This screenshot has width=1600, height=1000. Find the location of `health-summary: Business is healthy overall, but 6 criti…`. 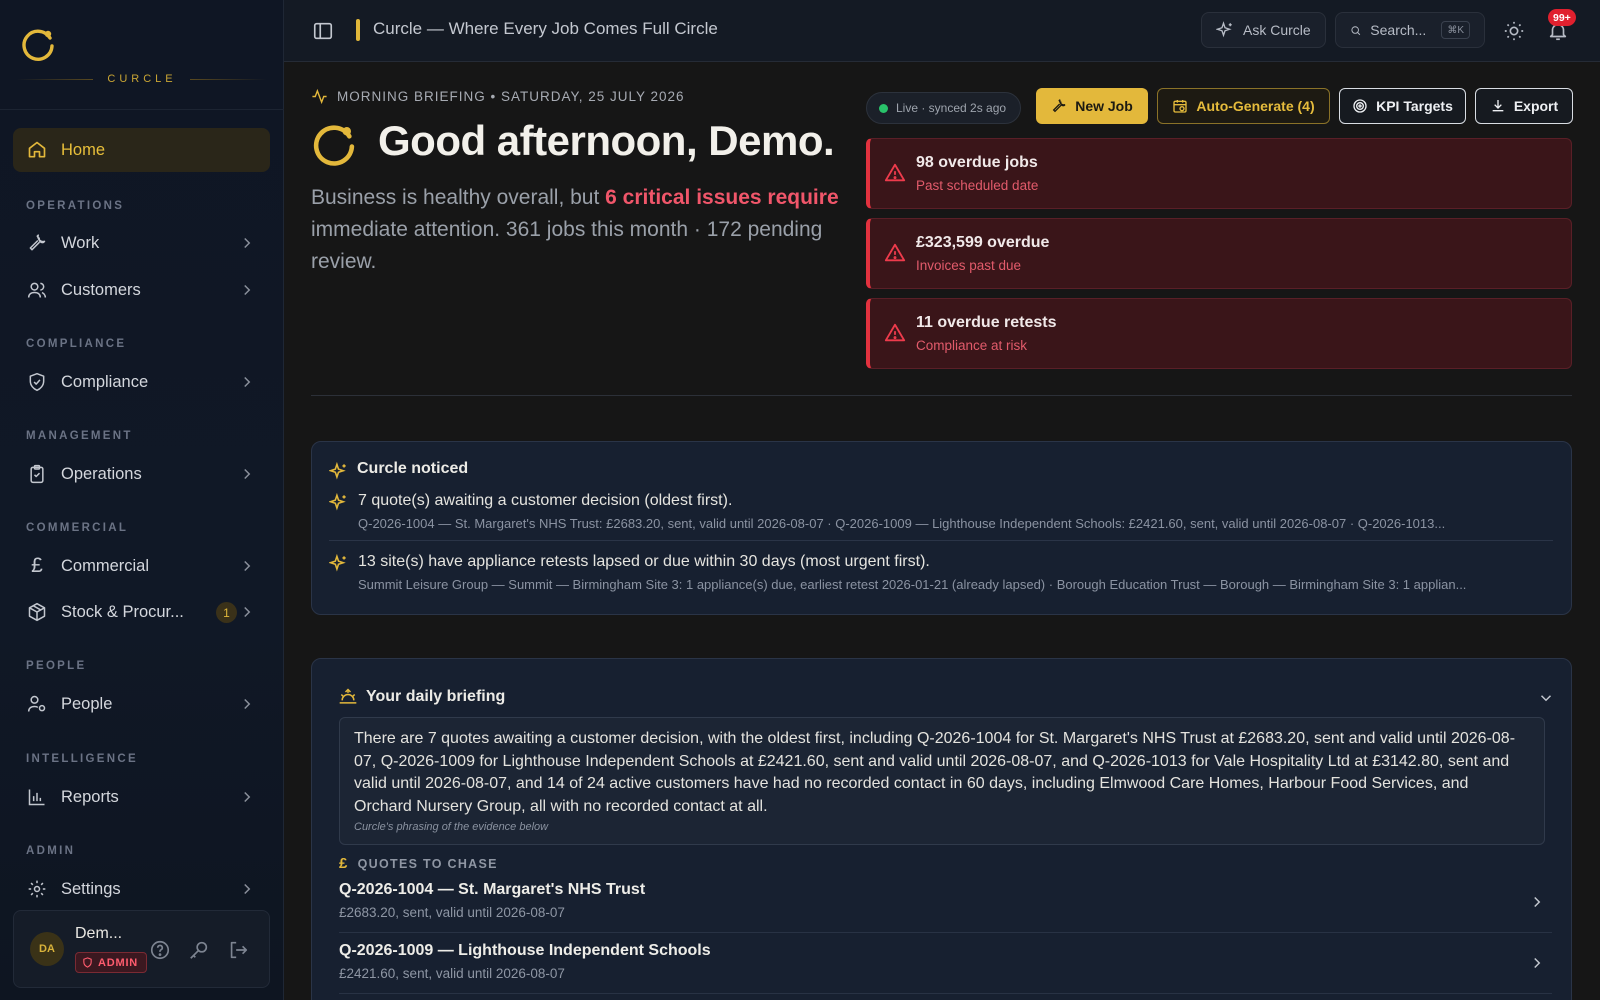

health-summary: Business is healthy overall, but 6 criti… is located at coordinates (576, 230).